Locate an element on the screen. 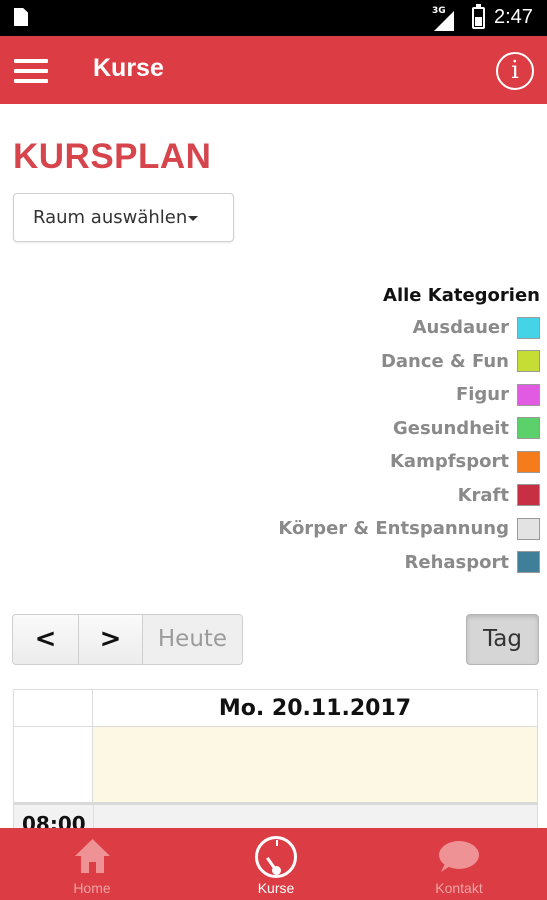  calendar-nav-group: < > Heute is located at coordinates (127, 639).